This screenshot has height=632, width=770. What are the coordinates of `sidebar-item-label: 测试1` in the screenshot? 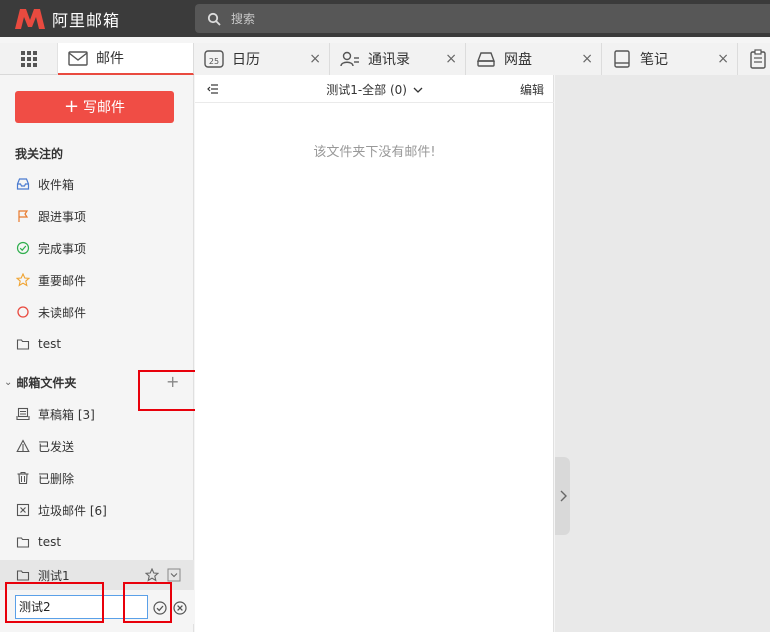 It's located at (54, 575).